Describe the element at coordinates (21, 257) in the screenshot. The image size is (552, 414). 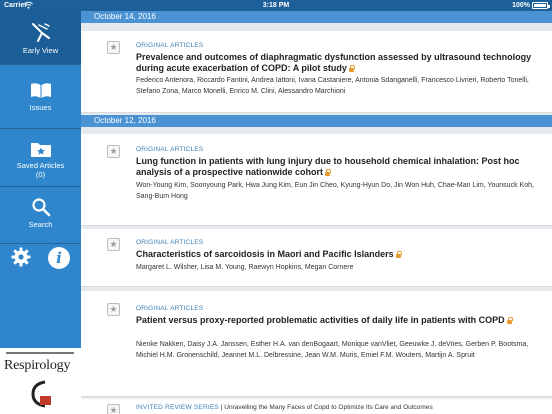
I see `gear-icon` at that location.